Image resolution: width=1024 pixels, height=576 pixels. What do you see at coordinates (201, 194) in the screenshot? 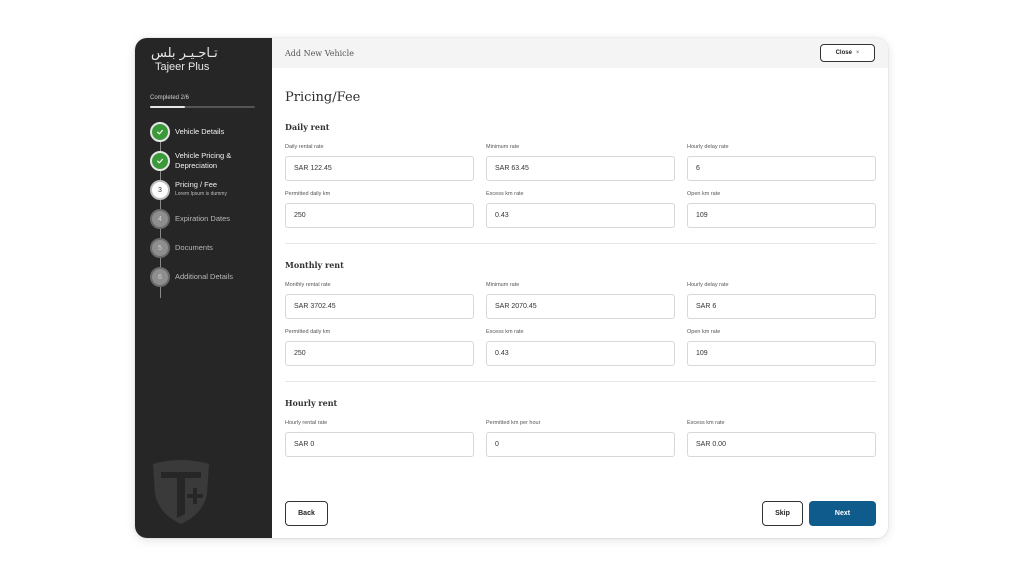
I see `step-sublabel: Lorem Ipsum is dummy` at bounding box center [201, 194].